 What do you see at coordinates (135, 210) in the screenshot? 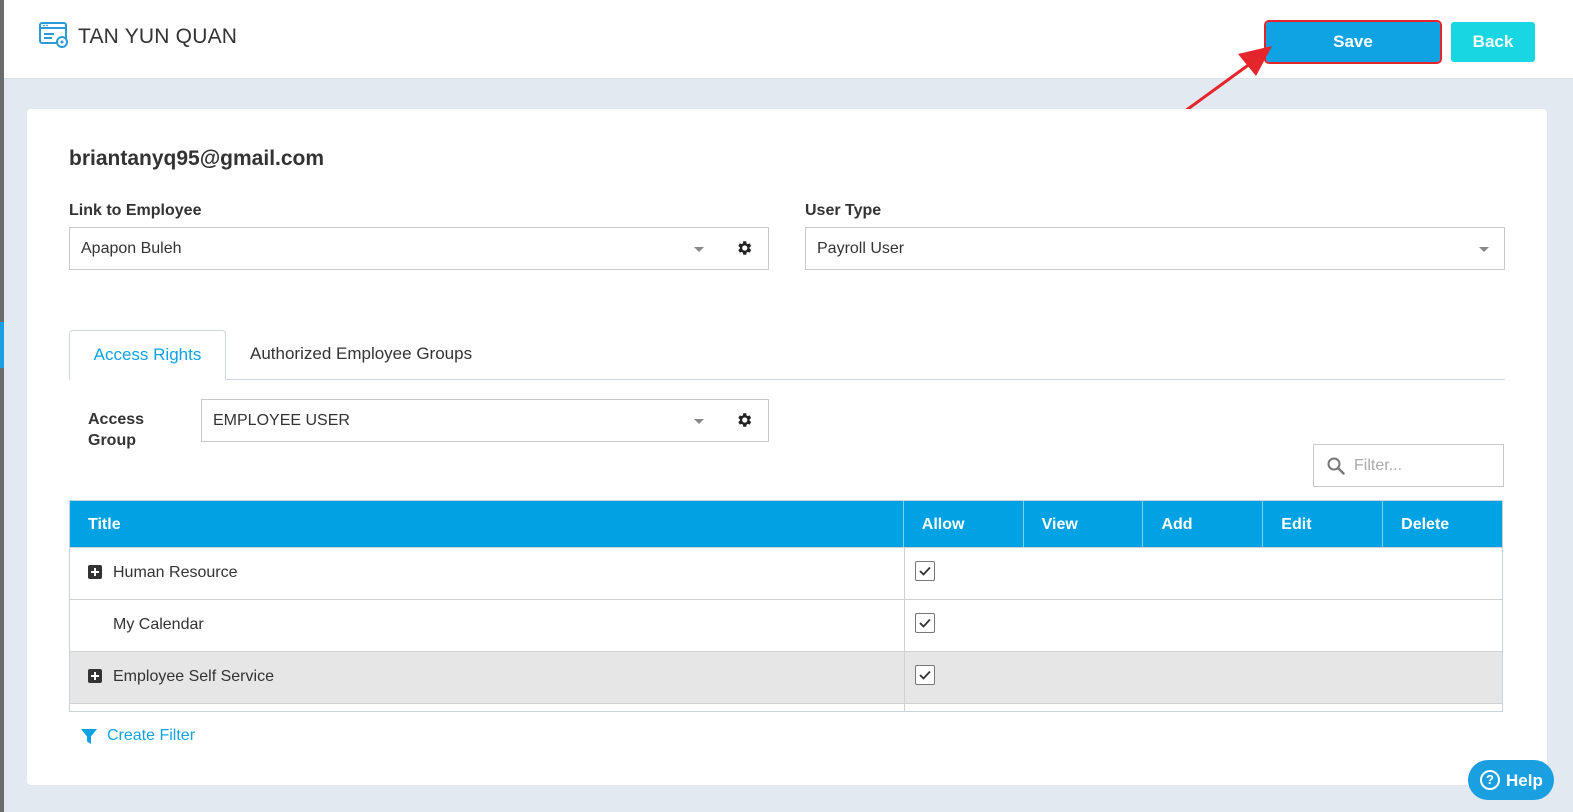
I see `link-employee-label: Link to Employee` at bounding box center [135, 210].